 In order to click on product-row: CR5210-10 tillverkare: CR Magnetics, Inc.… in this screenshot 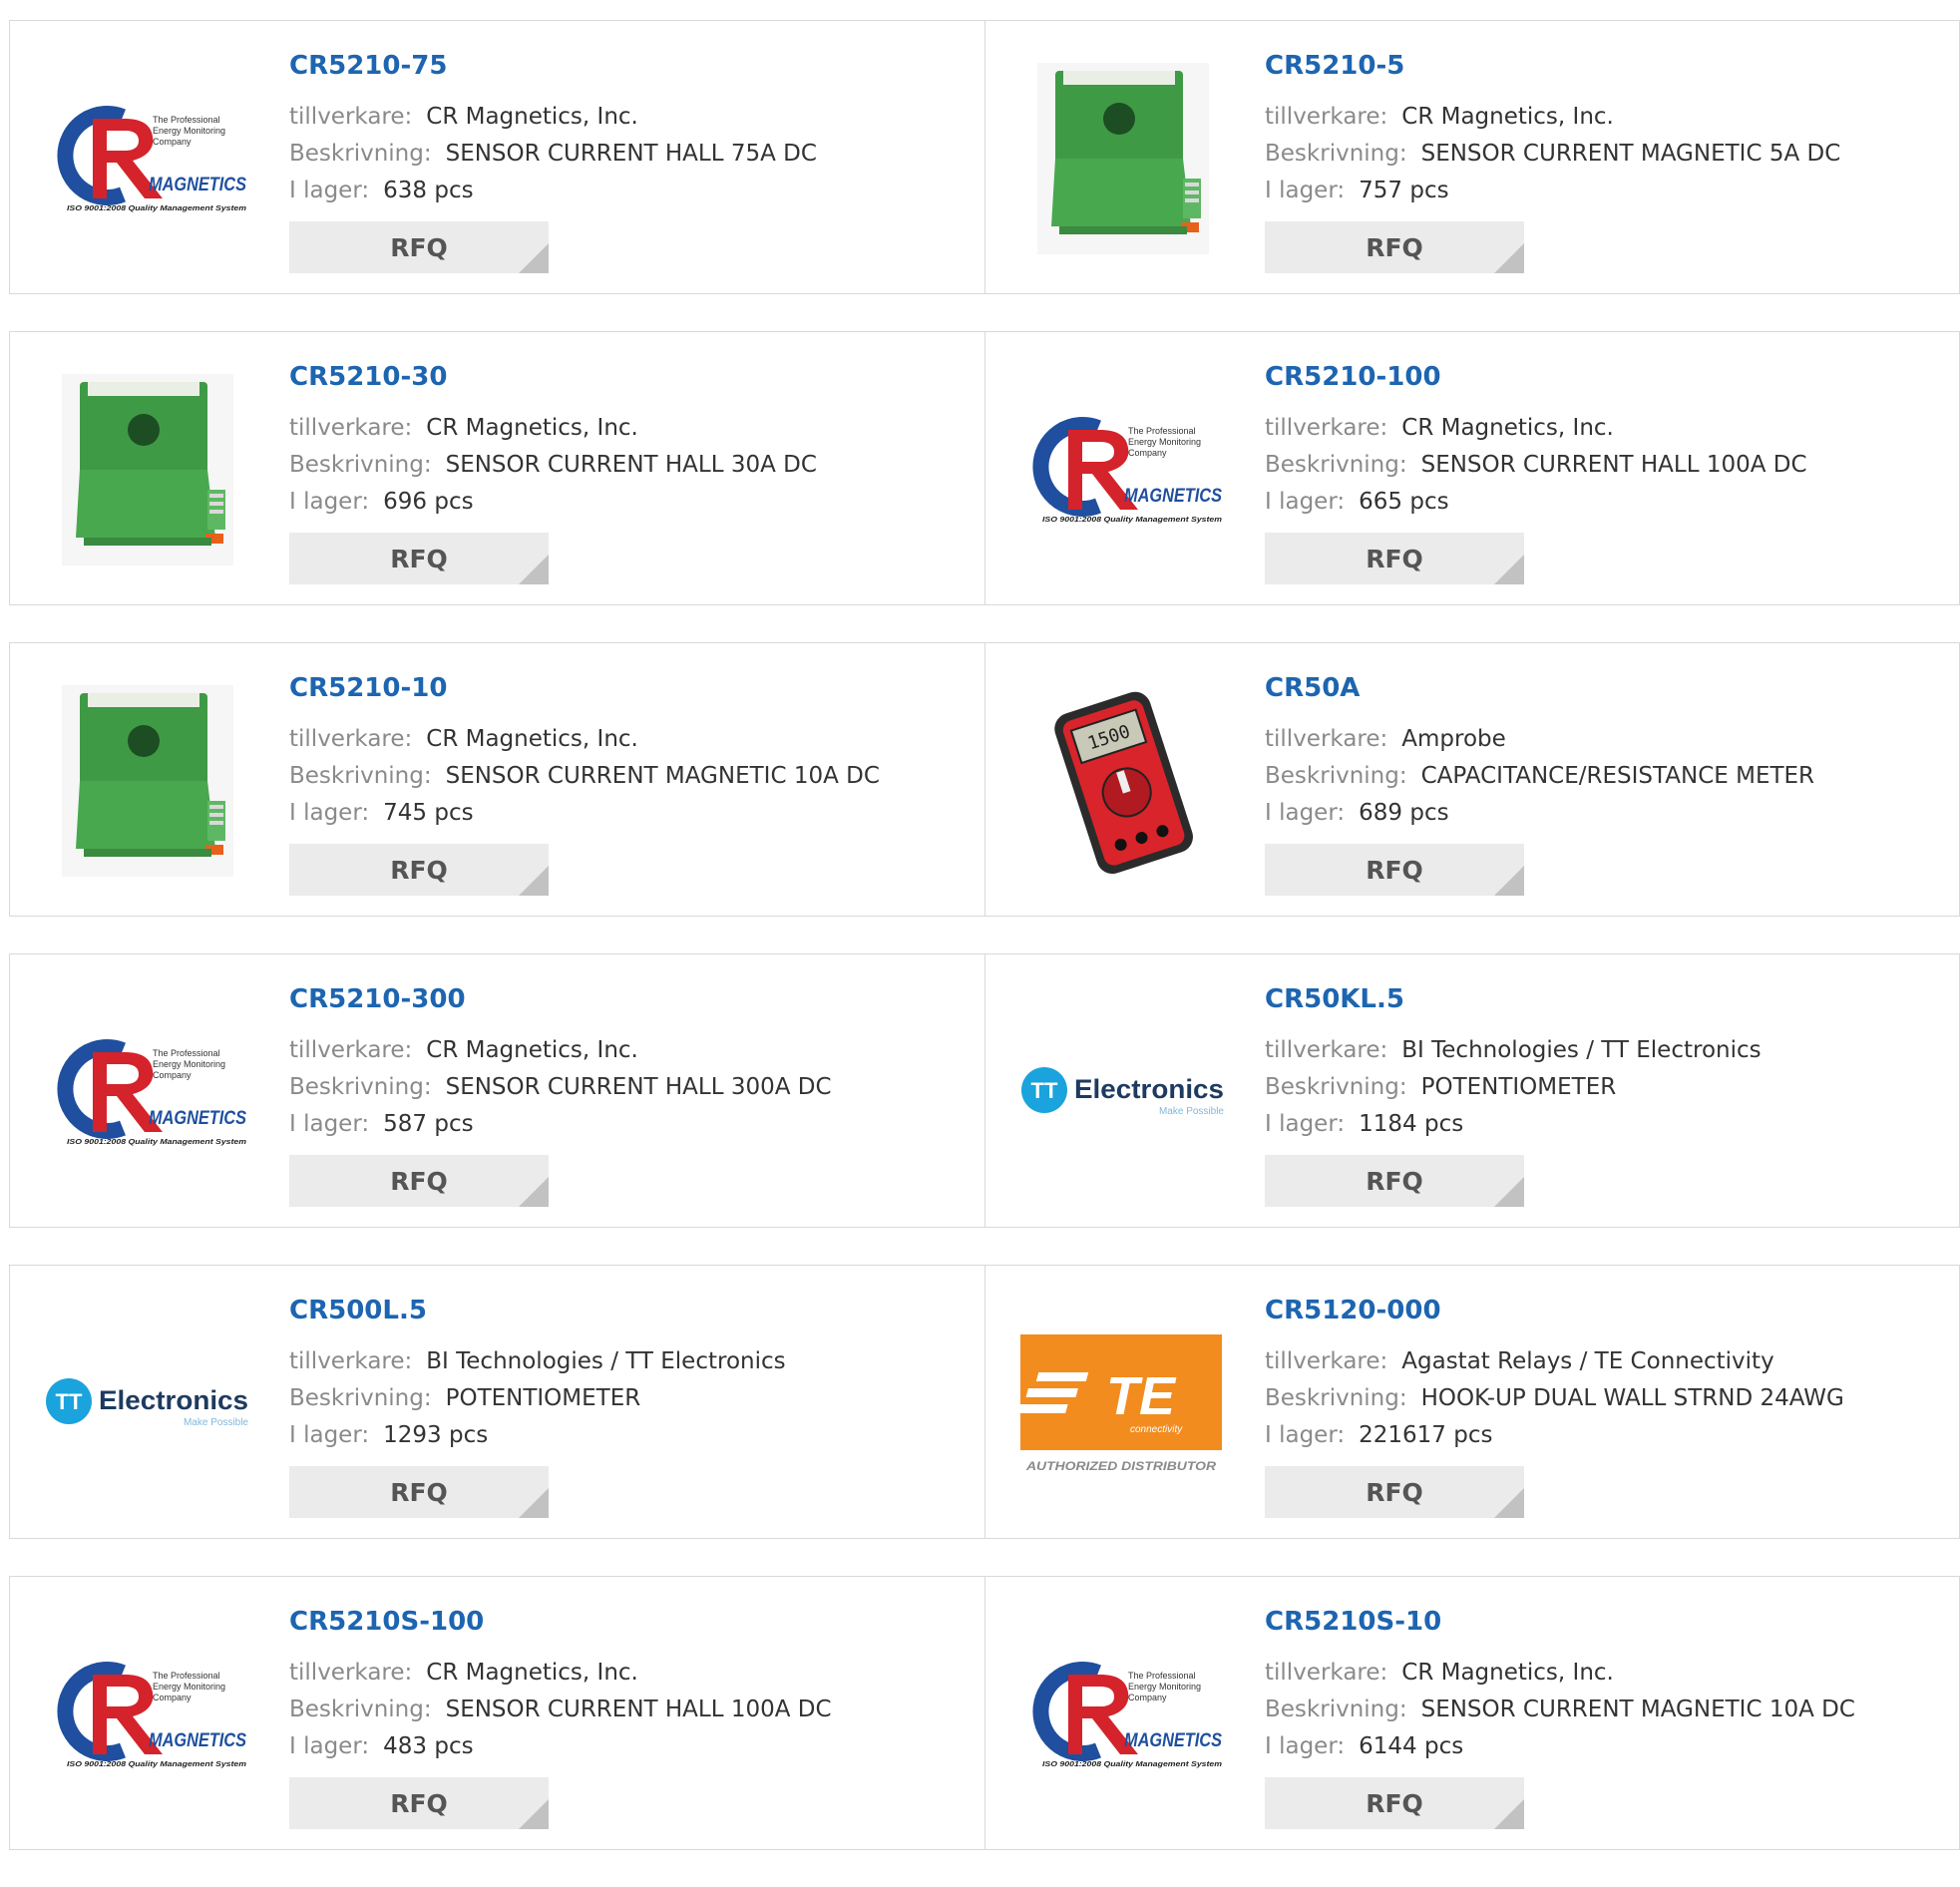, I will do `click(985, 779)`.